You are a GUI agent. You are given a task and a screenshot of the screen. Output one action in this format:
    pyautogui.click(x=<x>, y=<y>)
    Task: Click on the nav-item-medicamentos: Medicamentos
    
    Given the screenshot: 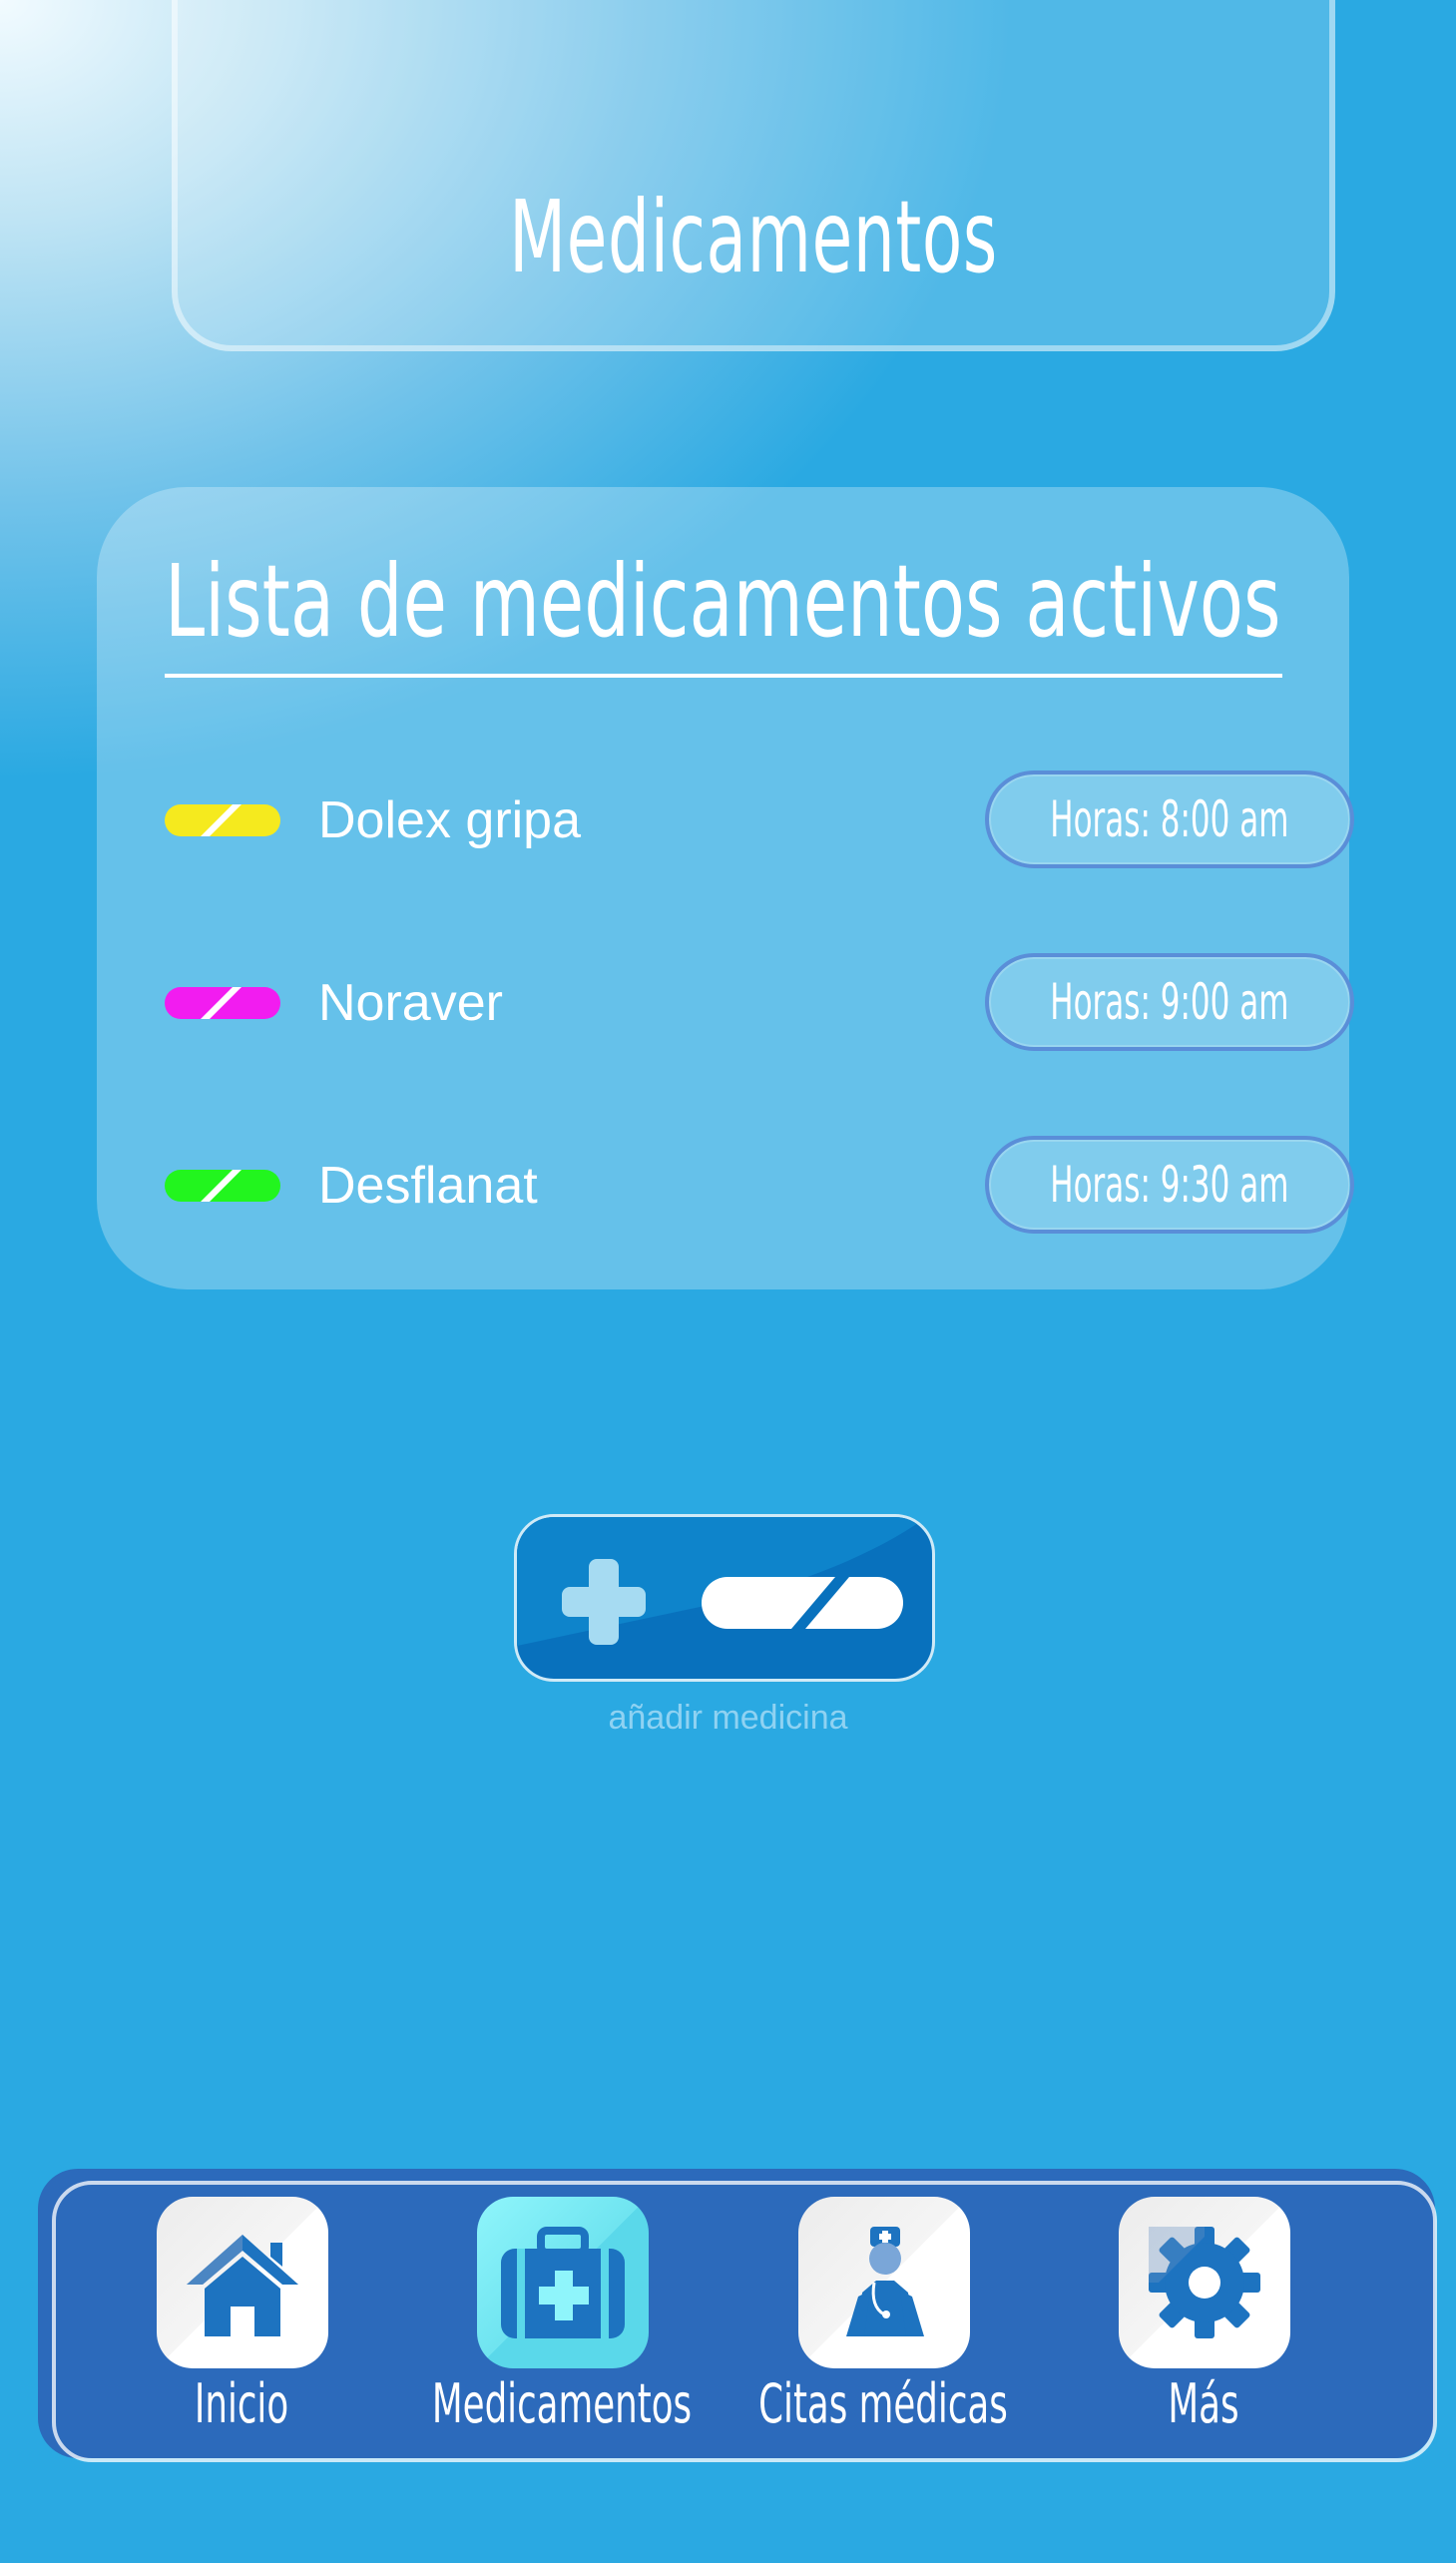 What is the action you would take?
    pyautogui.click(x=552, y=2316)
    